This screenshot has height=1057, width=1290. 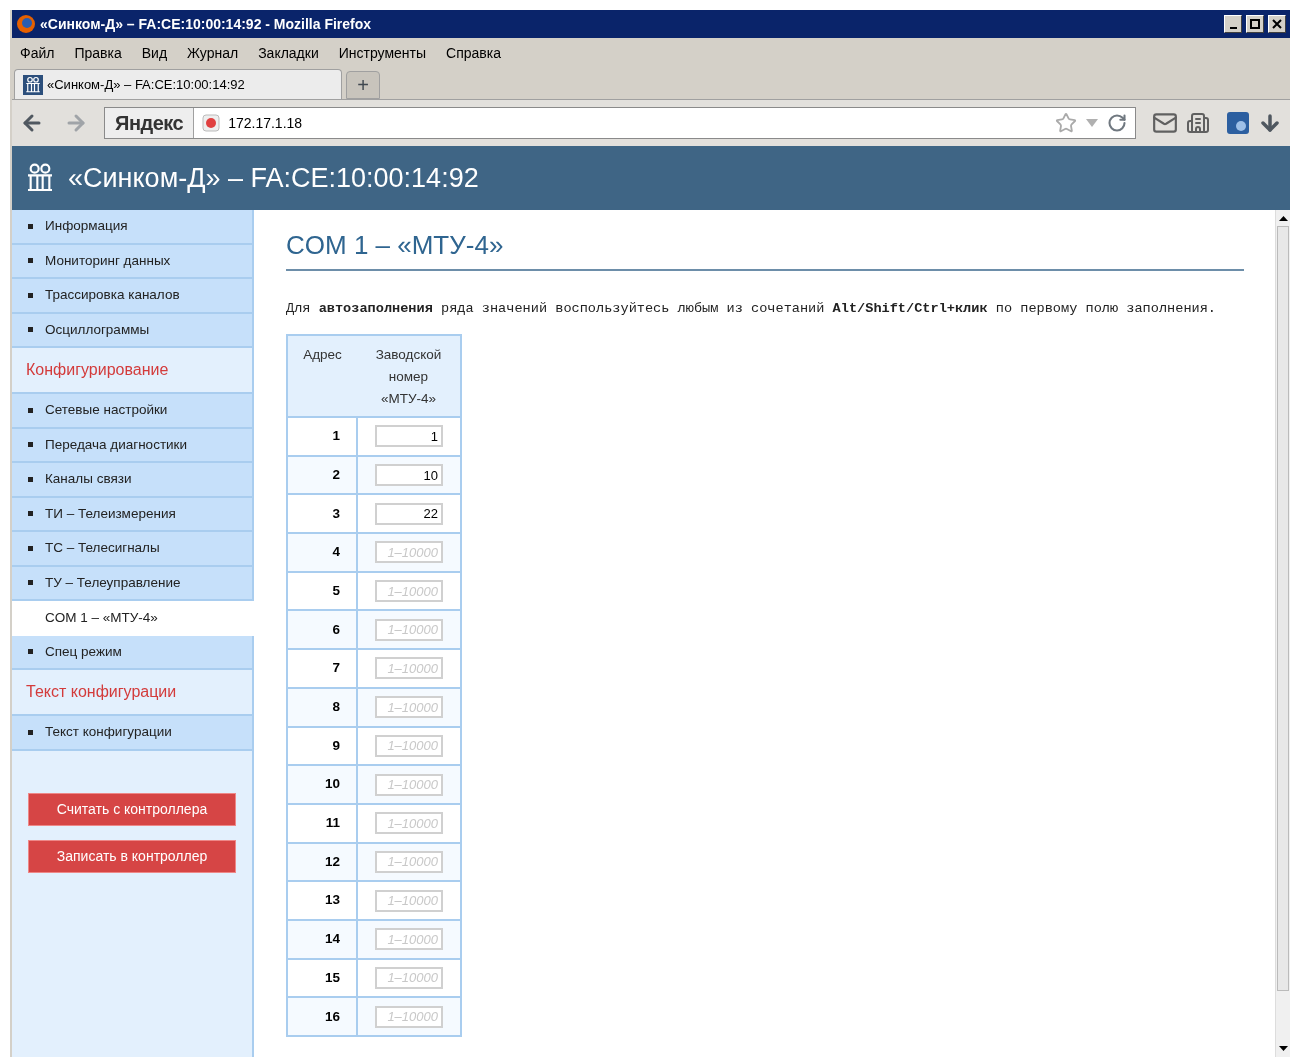 I want to click on browser-tab: «Синком-Д» – FA:CE:10:00:14:92, so click(x=178, y=84).